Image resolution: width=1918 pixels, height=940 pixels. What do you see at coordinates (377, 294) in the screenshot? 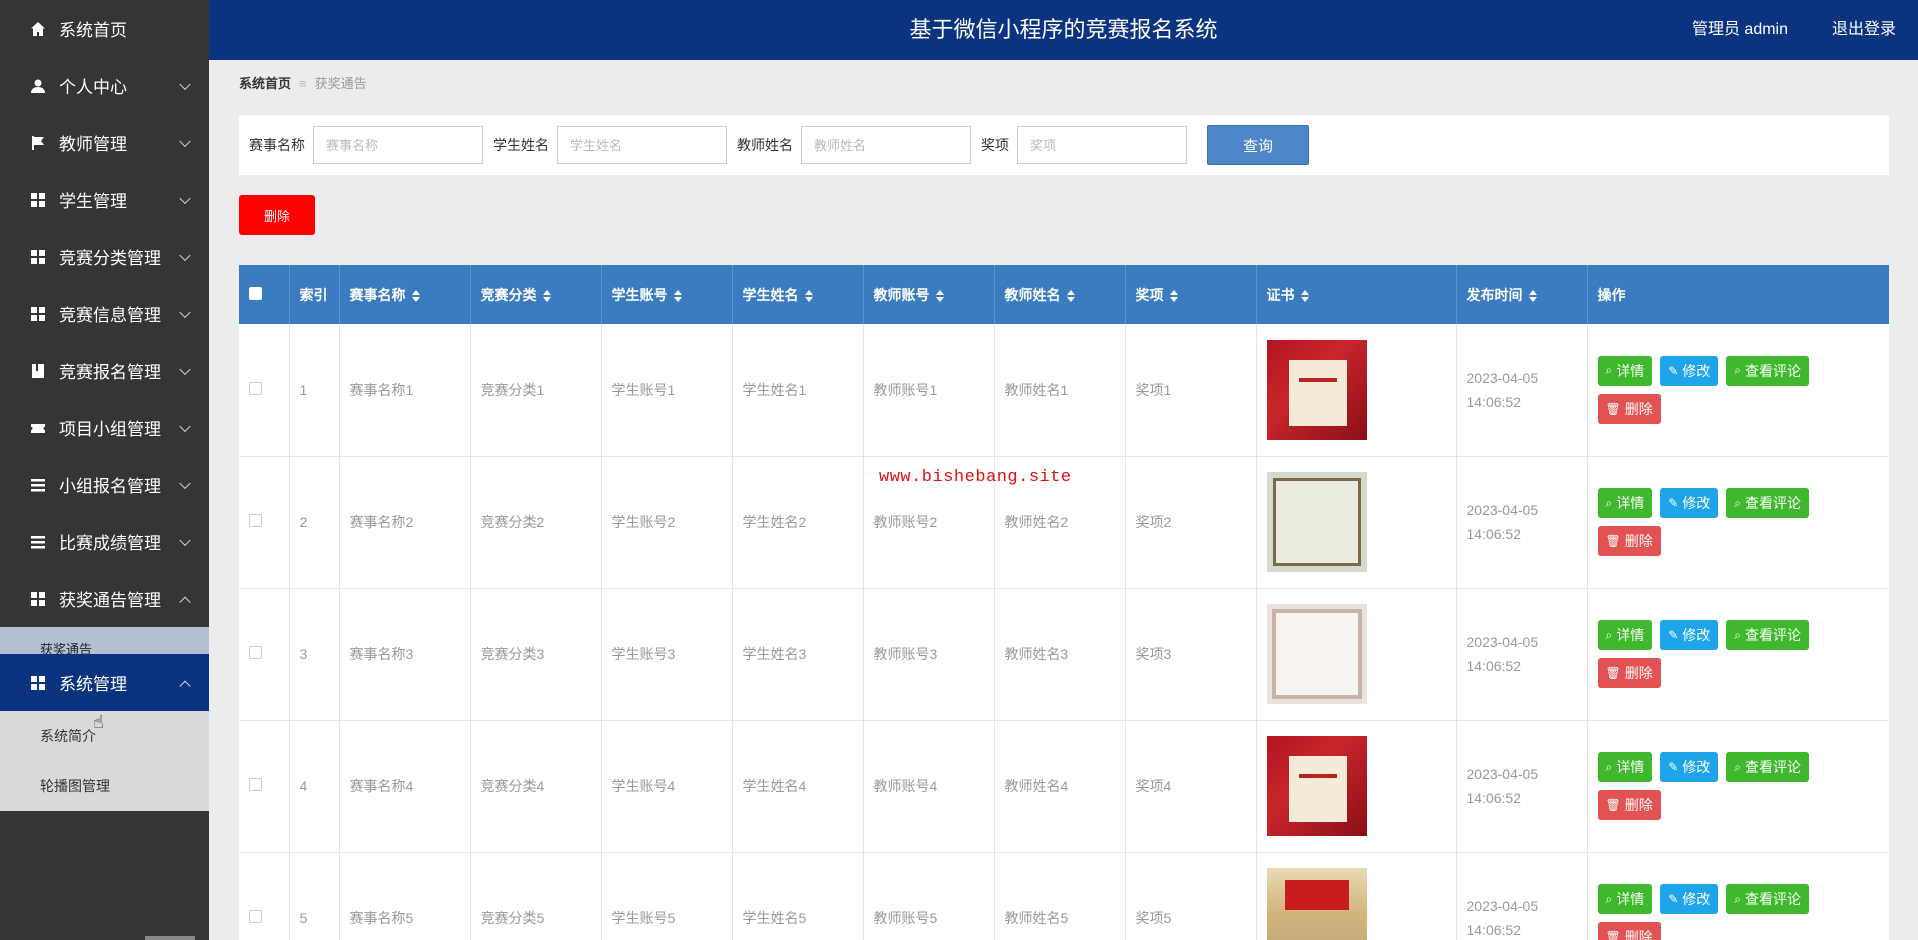
I see `column-header-label: 赛事名称` at bounding box center [377, 294].